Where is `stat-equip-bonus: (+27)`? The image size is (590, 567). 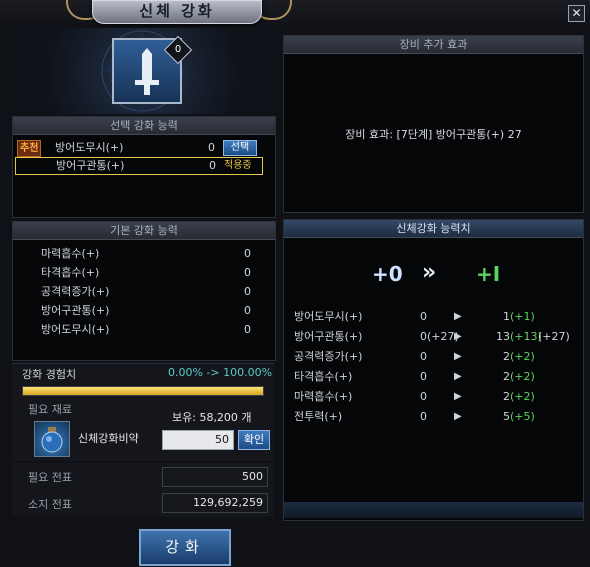 stat-equip-bonus: (+27) is located at coordinates (554, 336).